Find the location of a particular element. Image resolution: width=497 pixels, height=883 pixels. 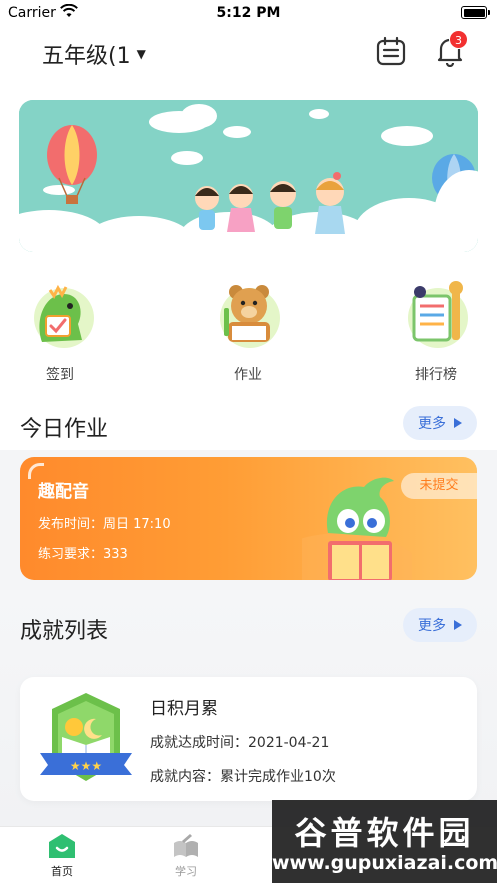

clock: 5:12 PM is located at coordinates (248, 13).